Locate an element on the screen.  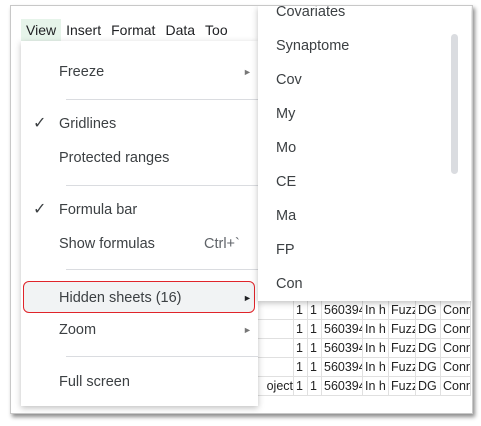
hidden-sheet-item: Synaptome is located at coordinates (312, 46).